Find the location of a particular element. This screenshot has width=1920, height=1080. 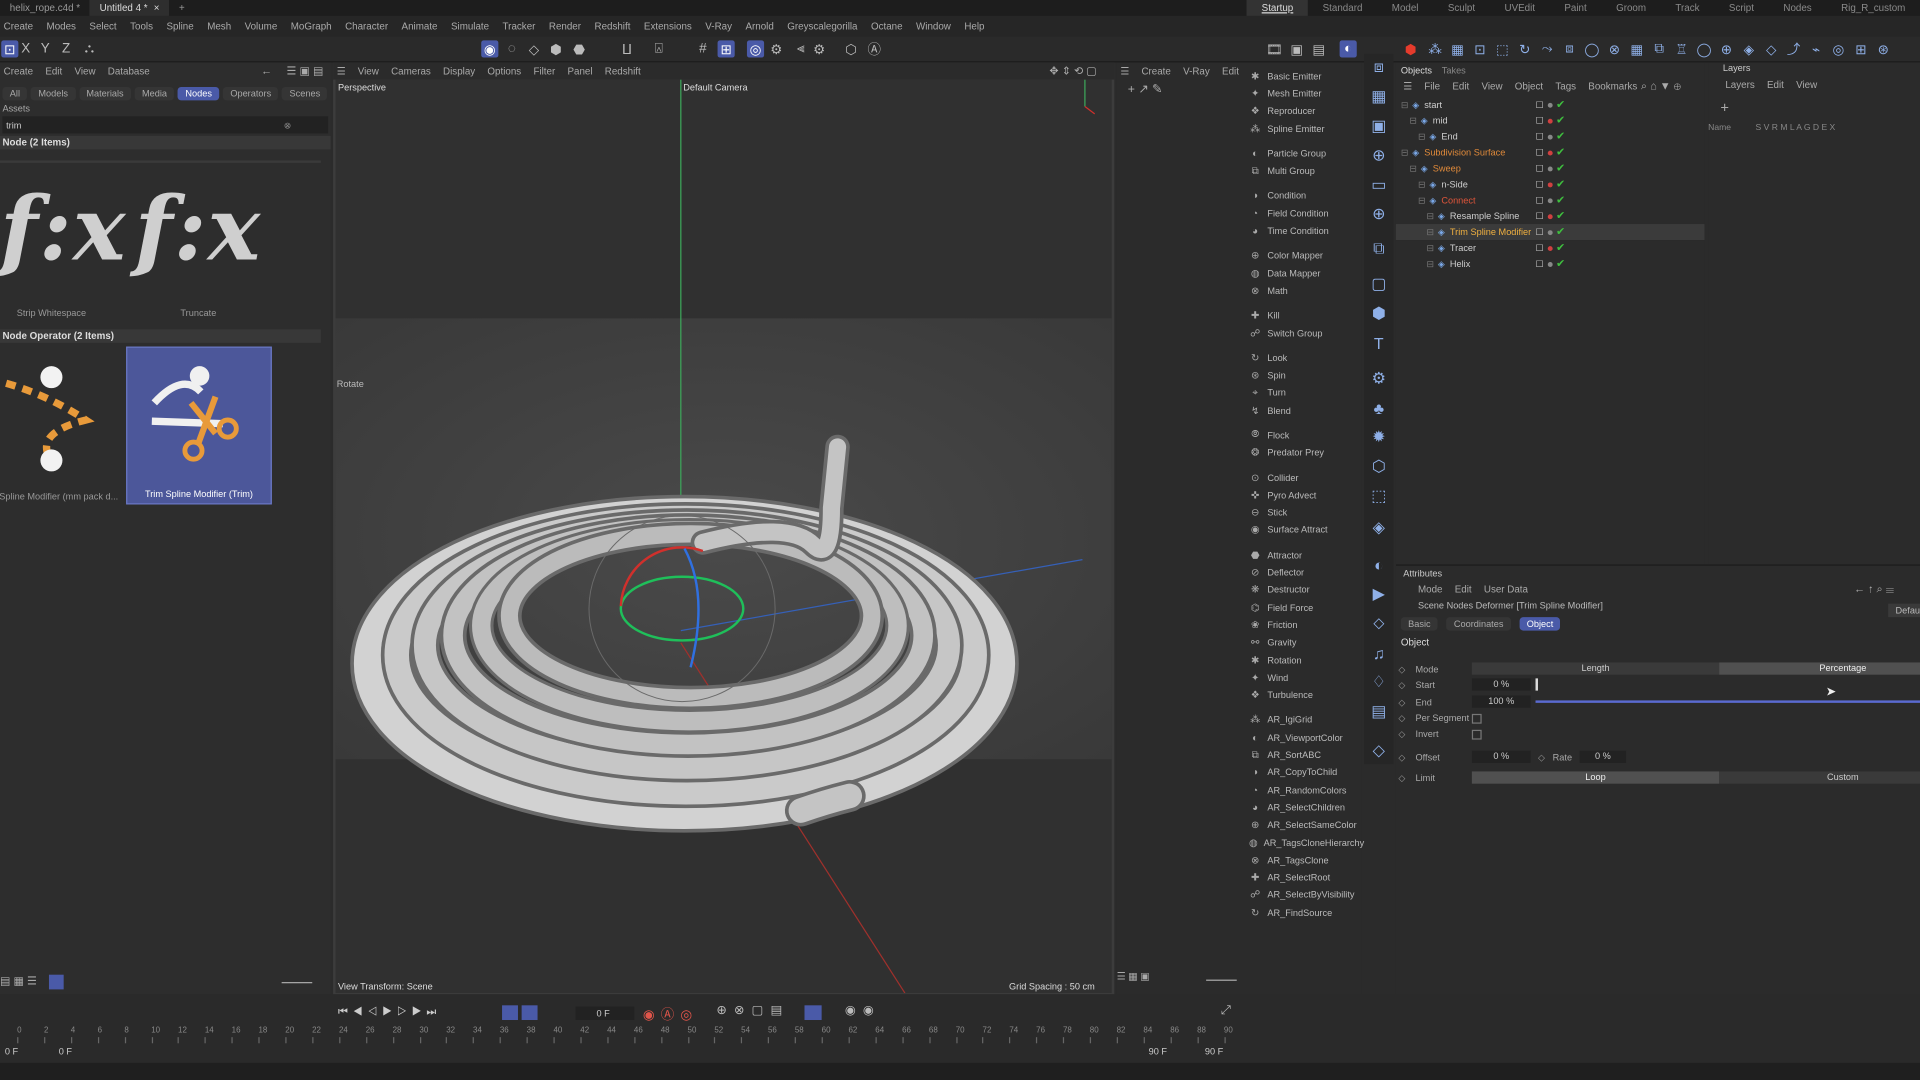

asset-menu-item: View is located at coordinates (84, 71).